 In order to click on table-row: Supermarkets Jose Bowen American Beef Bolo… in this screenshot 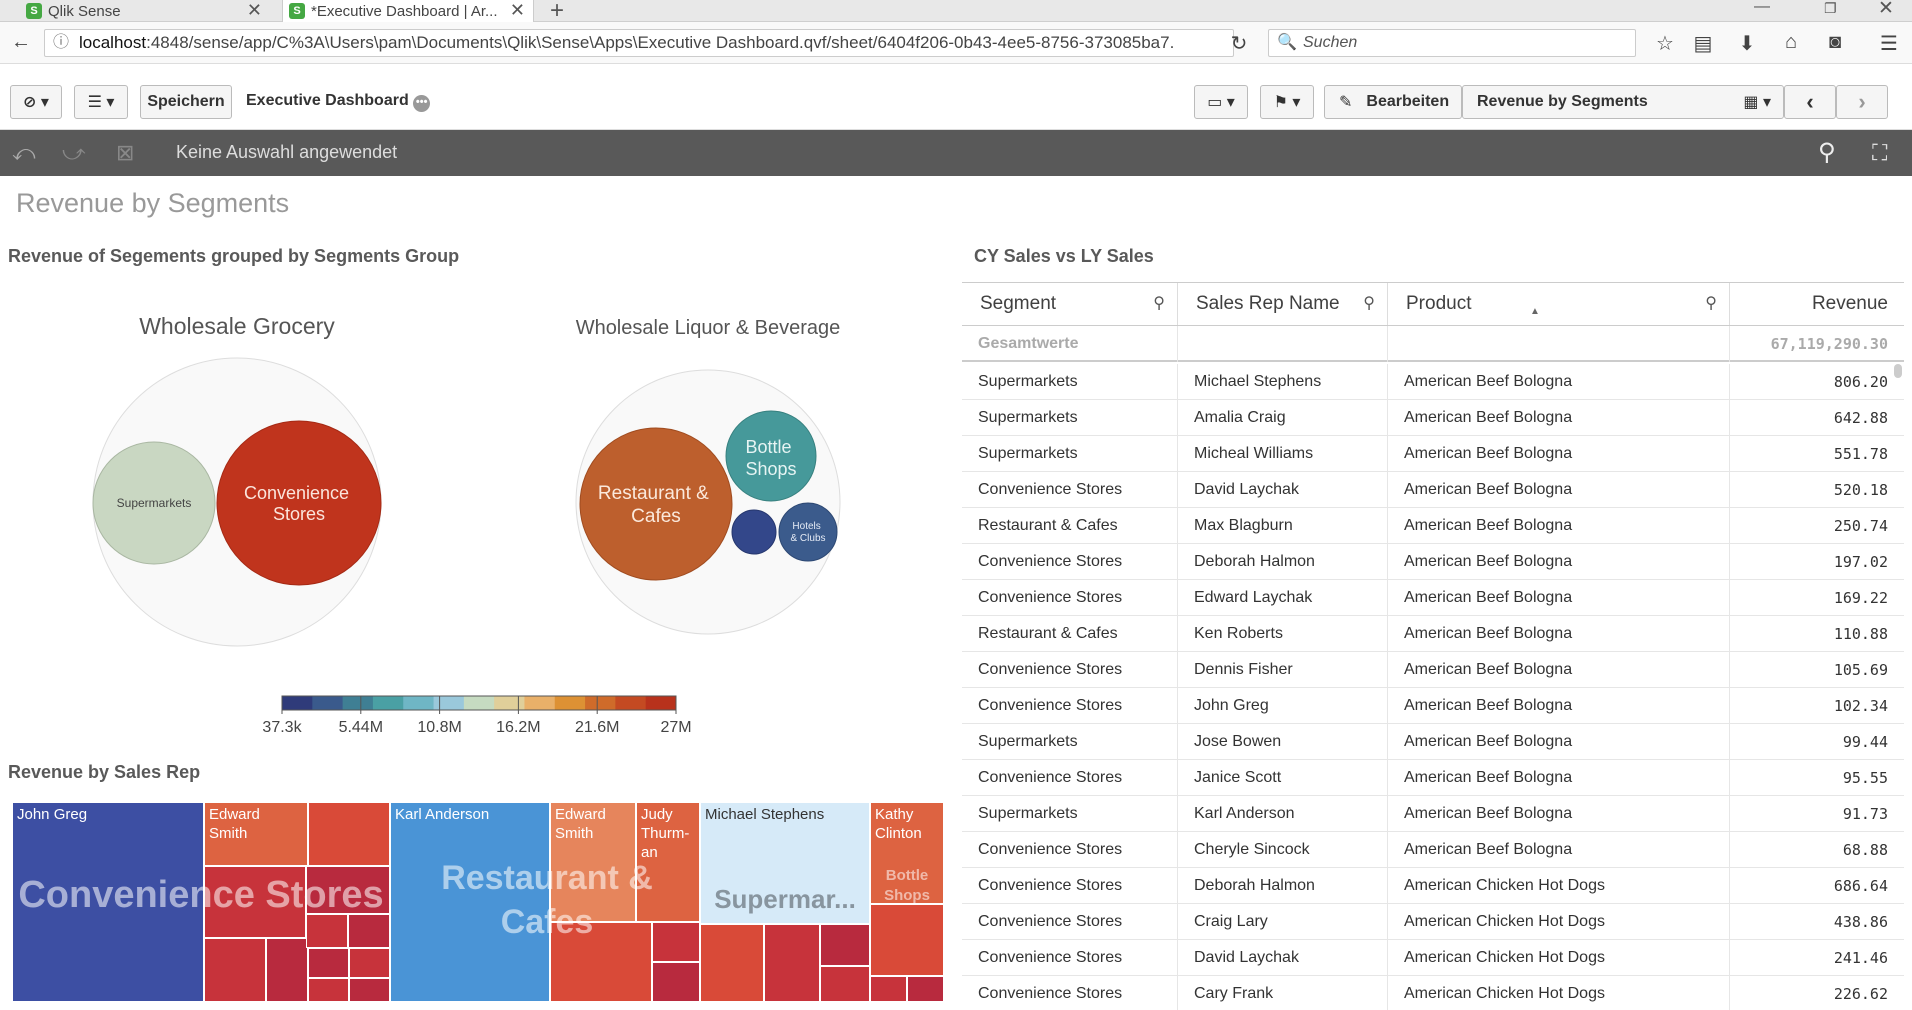, I will do `click(1433, 742)`.